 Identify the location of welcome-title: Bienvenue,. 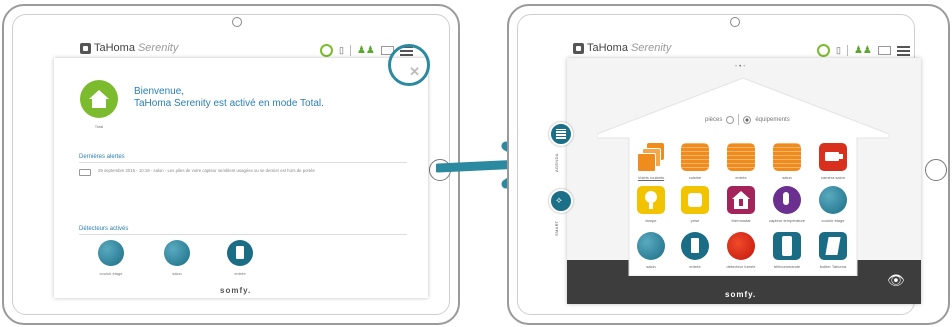
(159, 91).